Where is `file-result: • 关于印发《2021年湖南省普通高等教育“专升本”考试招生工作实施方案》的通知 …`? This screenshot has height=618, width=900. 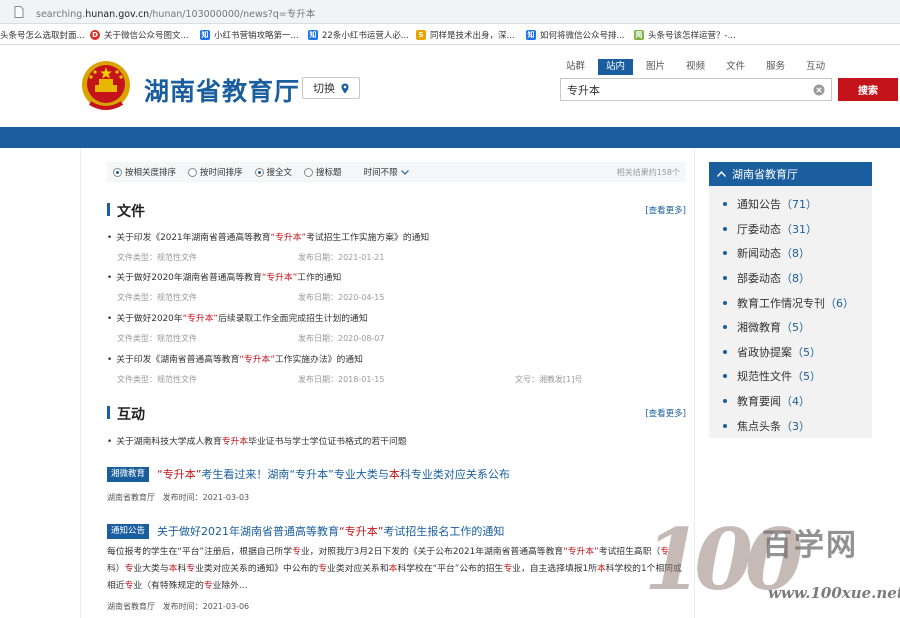
file-result: • 关于印发《2021年湖南省普通高等教育“专升本”考试招生工作实施方案》的通知 … is located at coordinates (396, 247).